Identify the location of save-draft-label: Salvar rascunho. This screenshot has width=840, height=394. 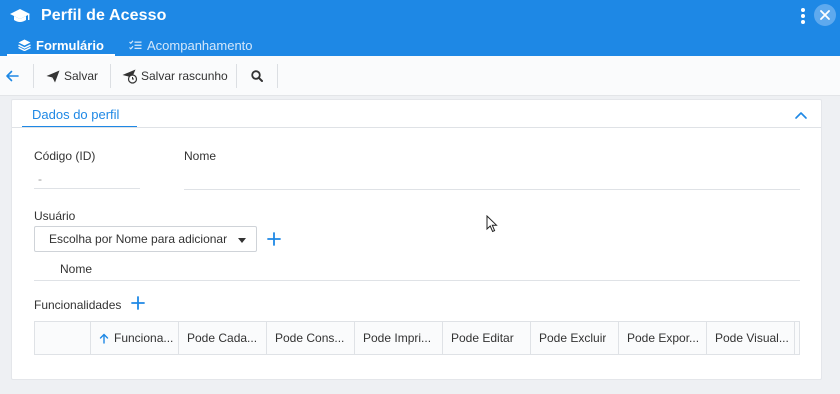
(184, 76).